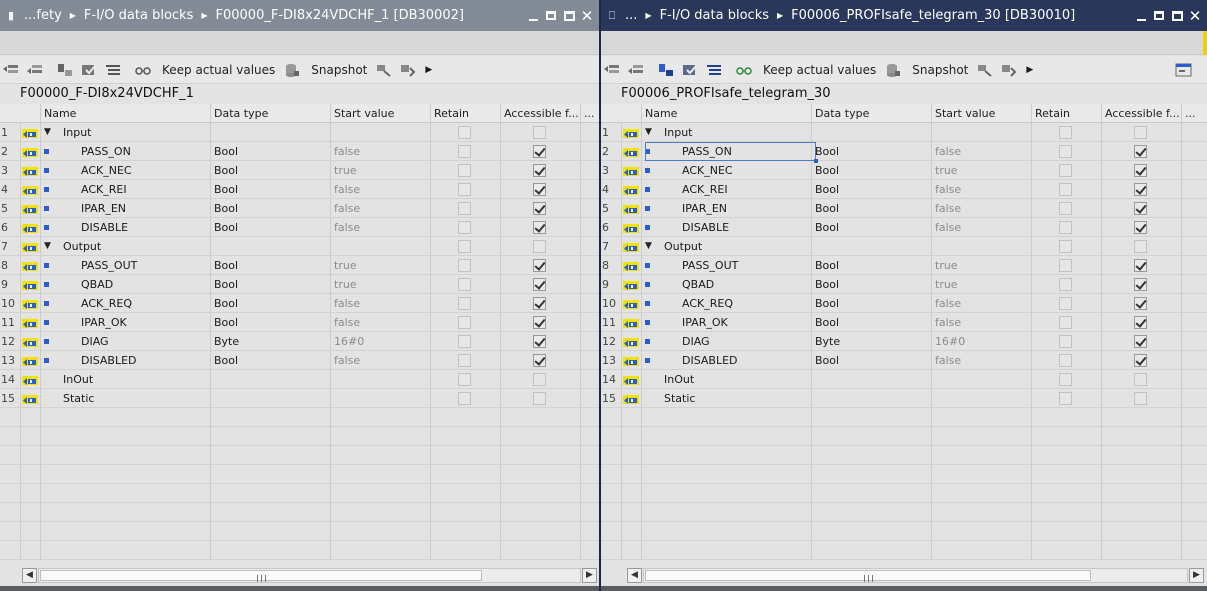  What do you see at coordinates (143, 360) in the screenshot?
I see `variable-name: DISABLED` at bounding box center [143, 360].